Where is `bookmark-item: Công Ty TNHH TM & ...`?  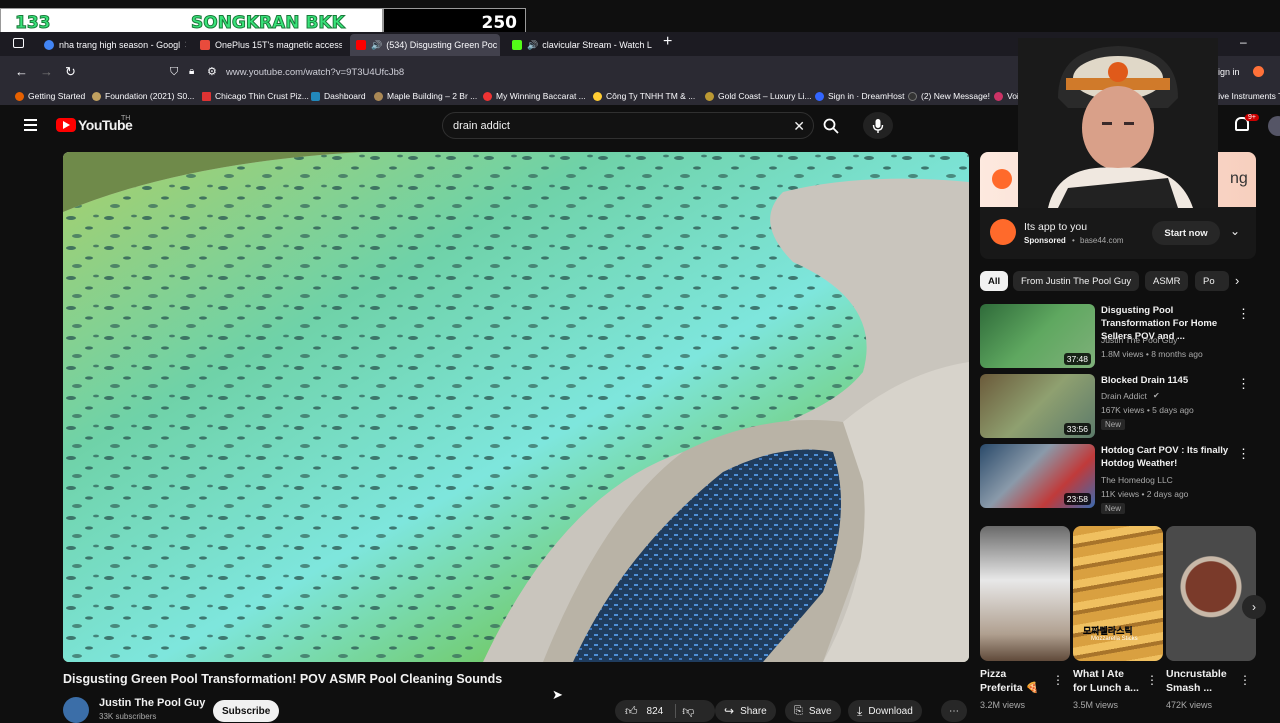
bookmark-item: Công Ty TNHH TM & ... is located at coordinates (644, 96).